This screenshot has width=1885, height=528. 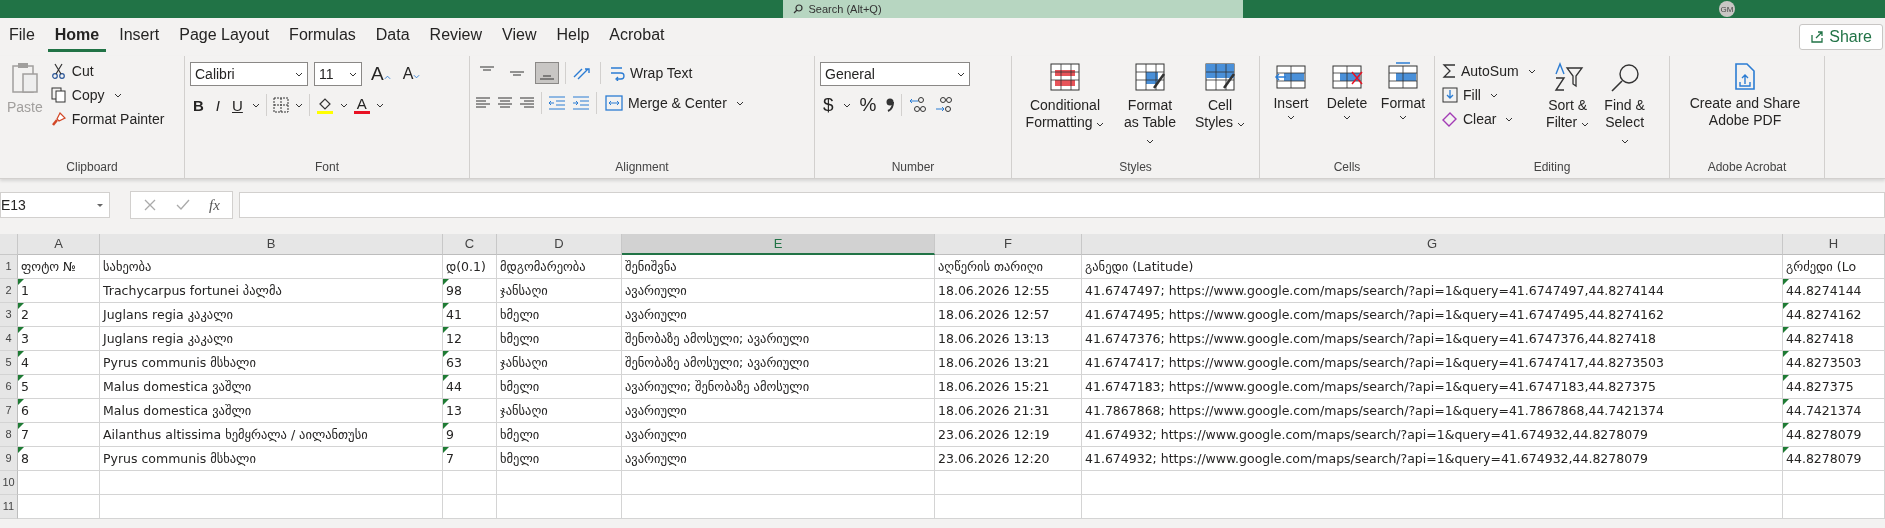 What do you see at coordinates (637, 37) in the screenshot?
I see `ribbon-tab: Acrobat` at bounding box center [637, 37].